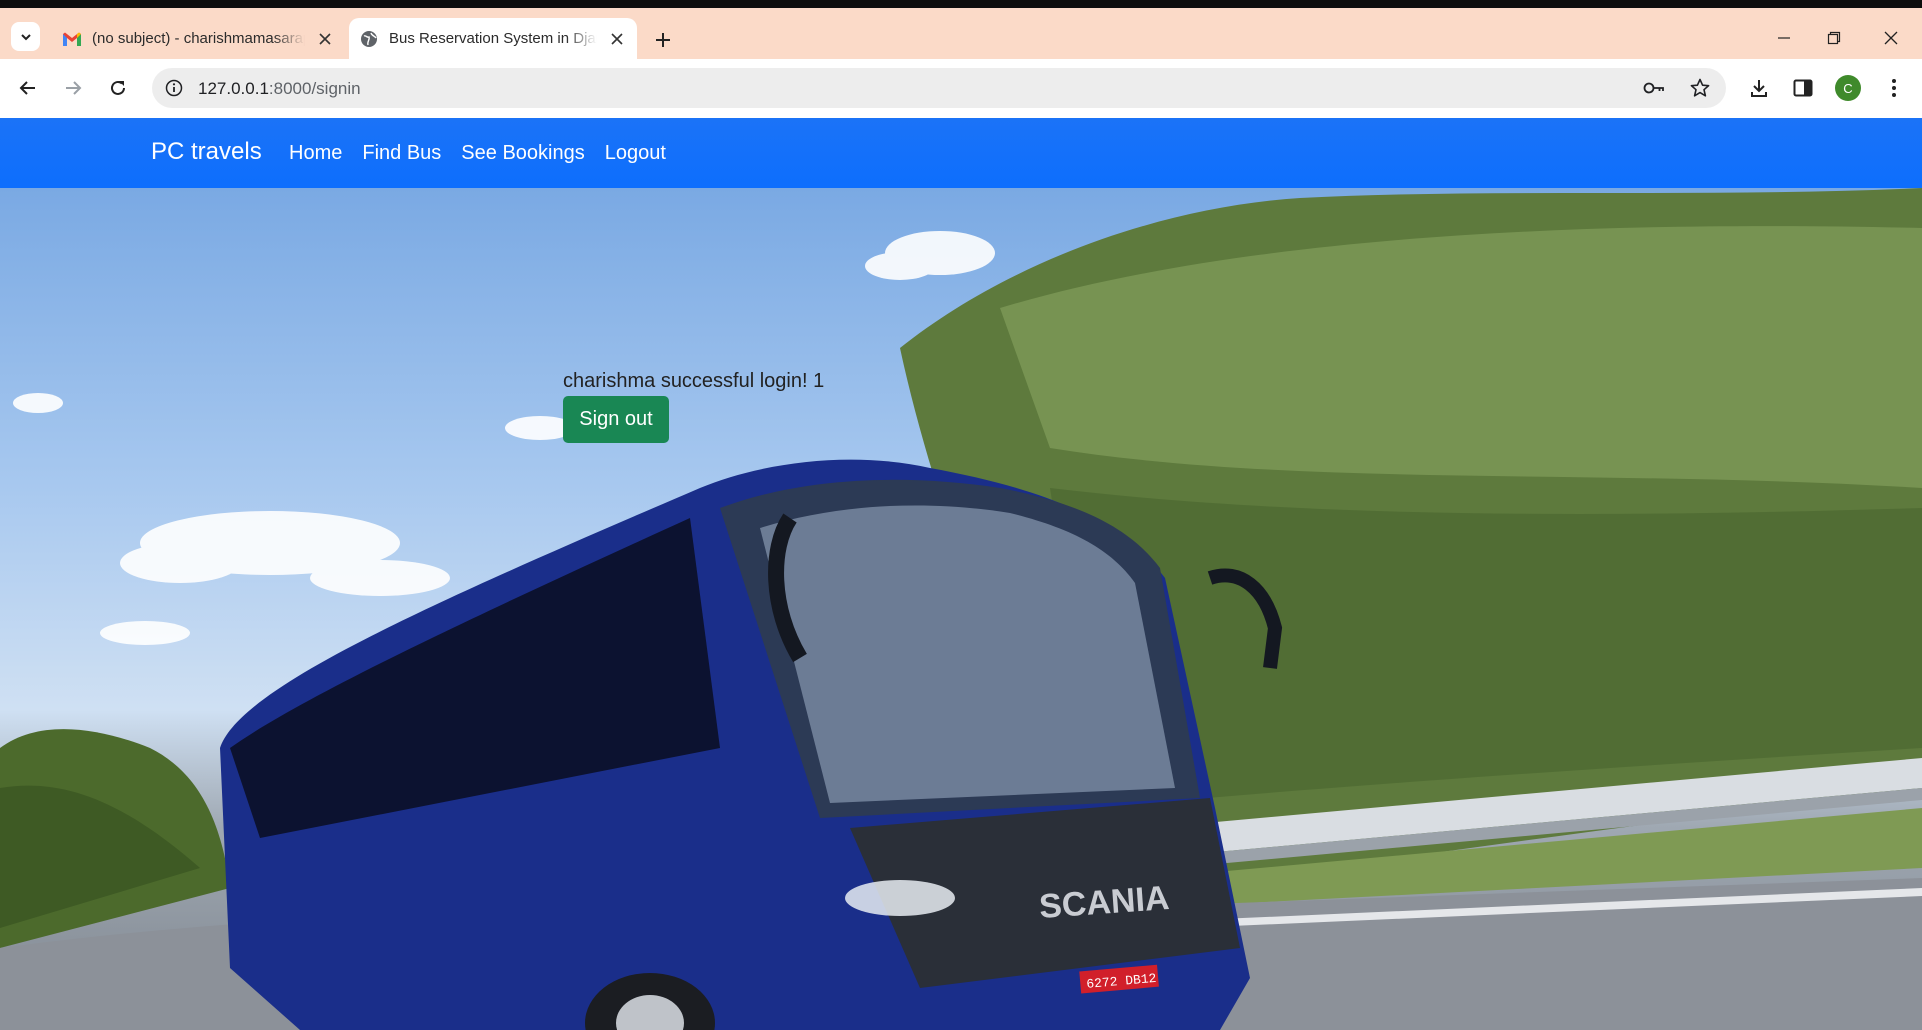 The width and height of the screenshot is (1922, 1030). I want to click on brand-link: PC travels, so click(206, 152).